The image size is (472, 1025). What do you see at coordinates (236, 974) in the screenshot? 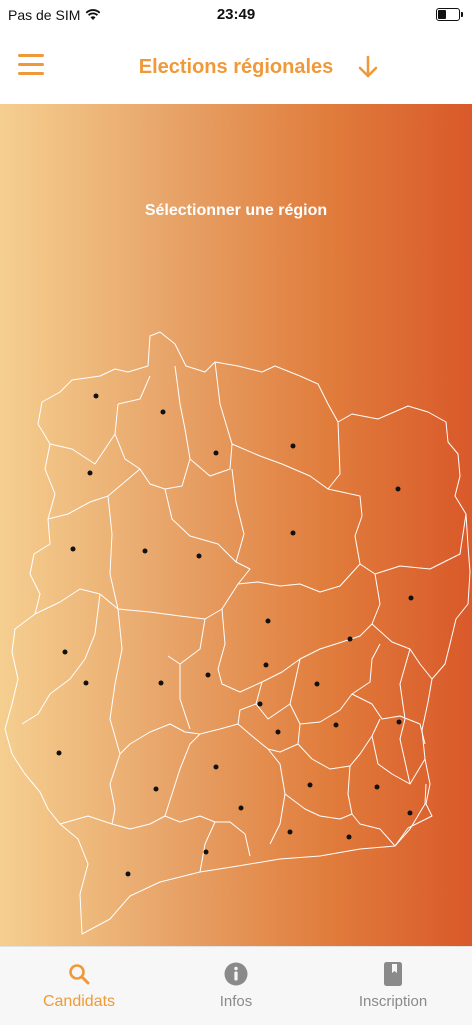
I see `info-icon` at bounding box center [236, 974].